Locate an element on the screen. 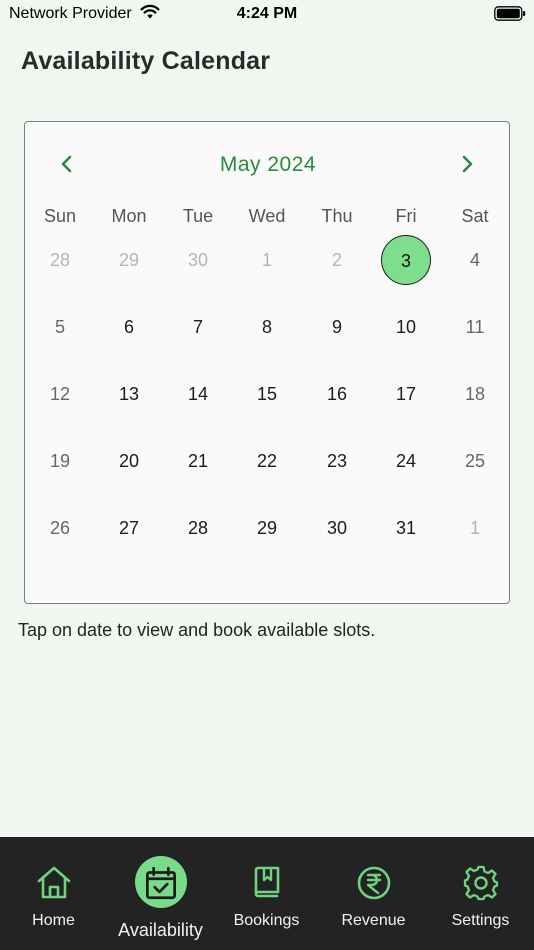  tab-home: Home is located at coordinates (53, 893).